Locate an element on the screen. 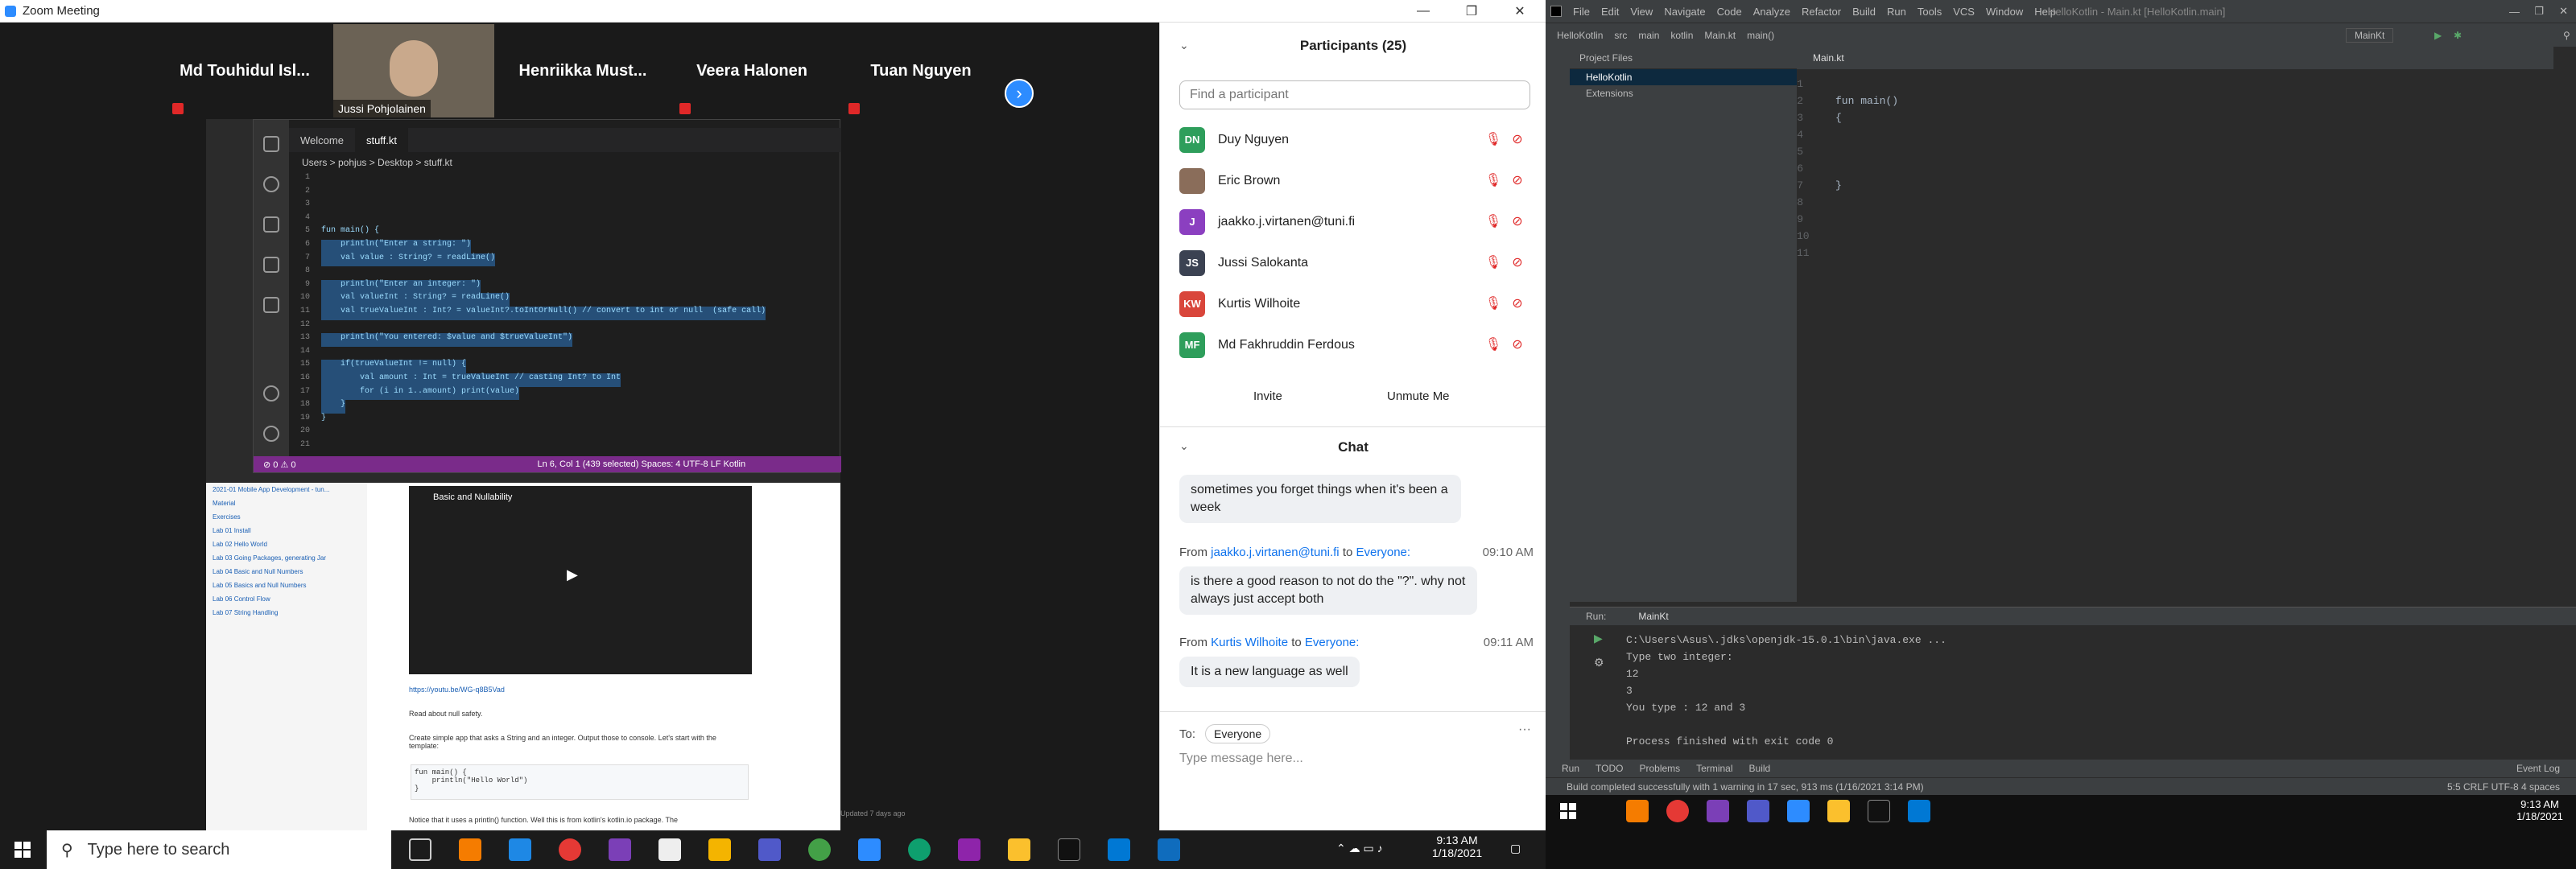 The width and height of the screenshot is (2576, 869). windows-start-icon is located at coordinates (1568, 811).